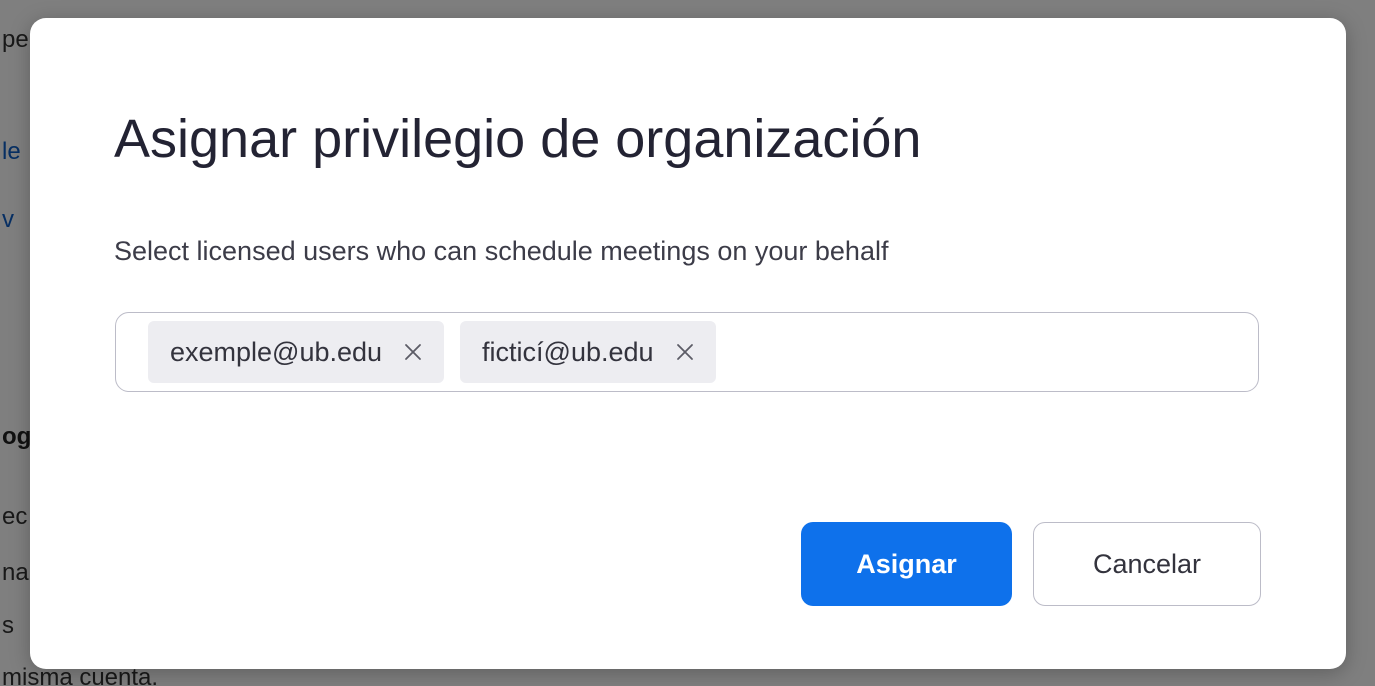 This screenshot has height=686, width=1375. I want to click on dialog-title: Asignar privilegio de organización, so click(518, 139).